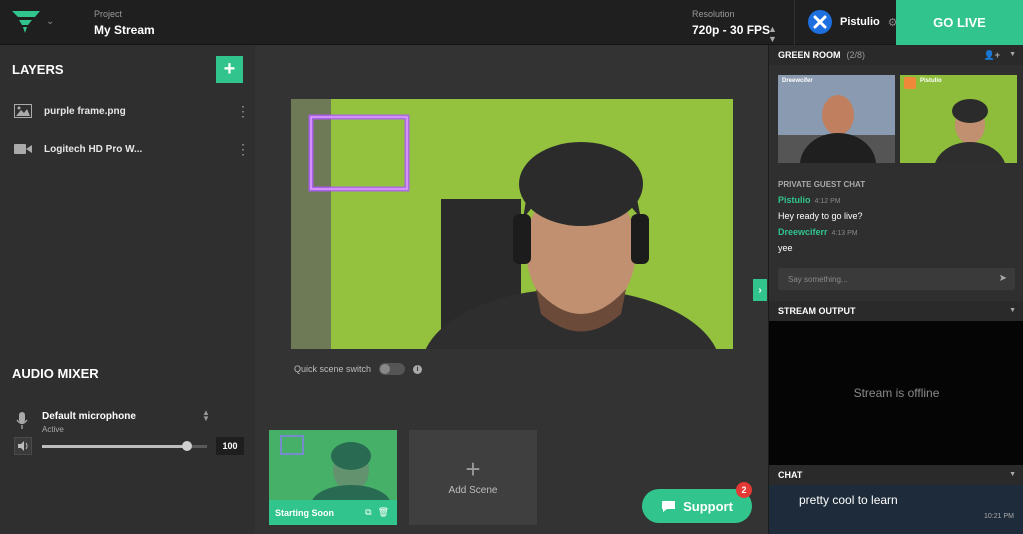 The image size is (1023, 534). I want to click on guest-video: Pistulio, so click(958, 119).